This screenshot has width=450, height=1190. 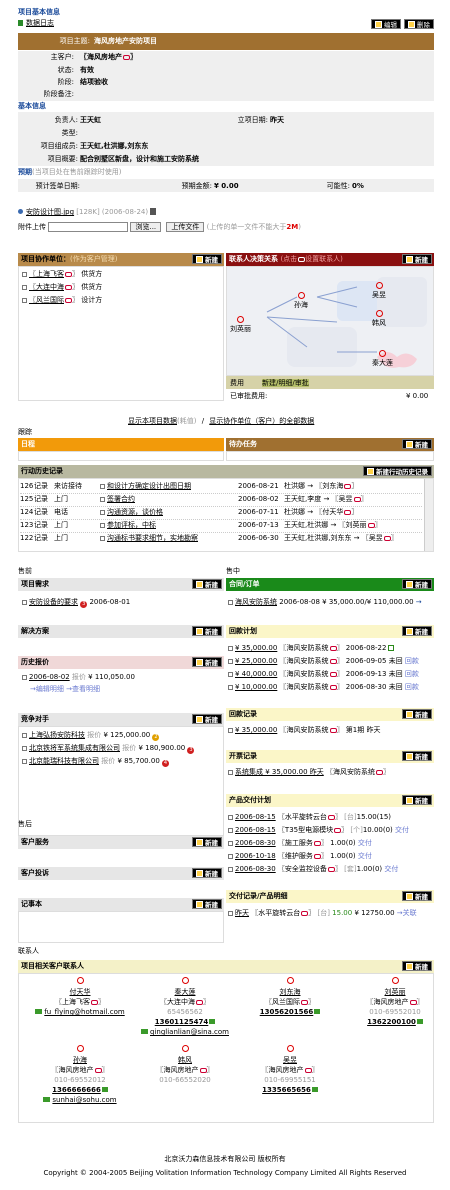 I want to click on partner-name: 〖风兰国际, so click(x=46, y=300).